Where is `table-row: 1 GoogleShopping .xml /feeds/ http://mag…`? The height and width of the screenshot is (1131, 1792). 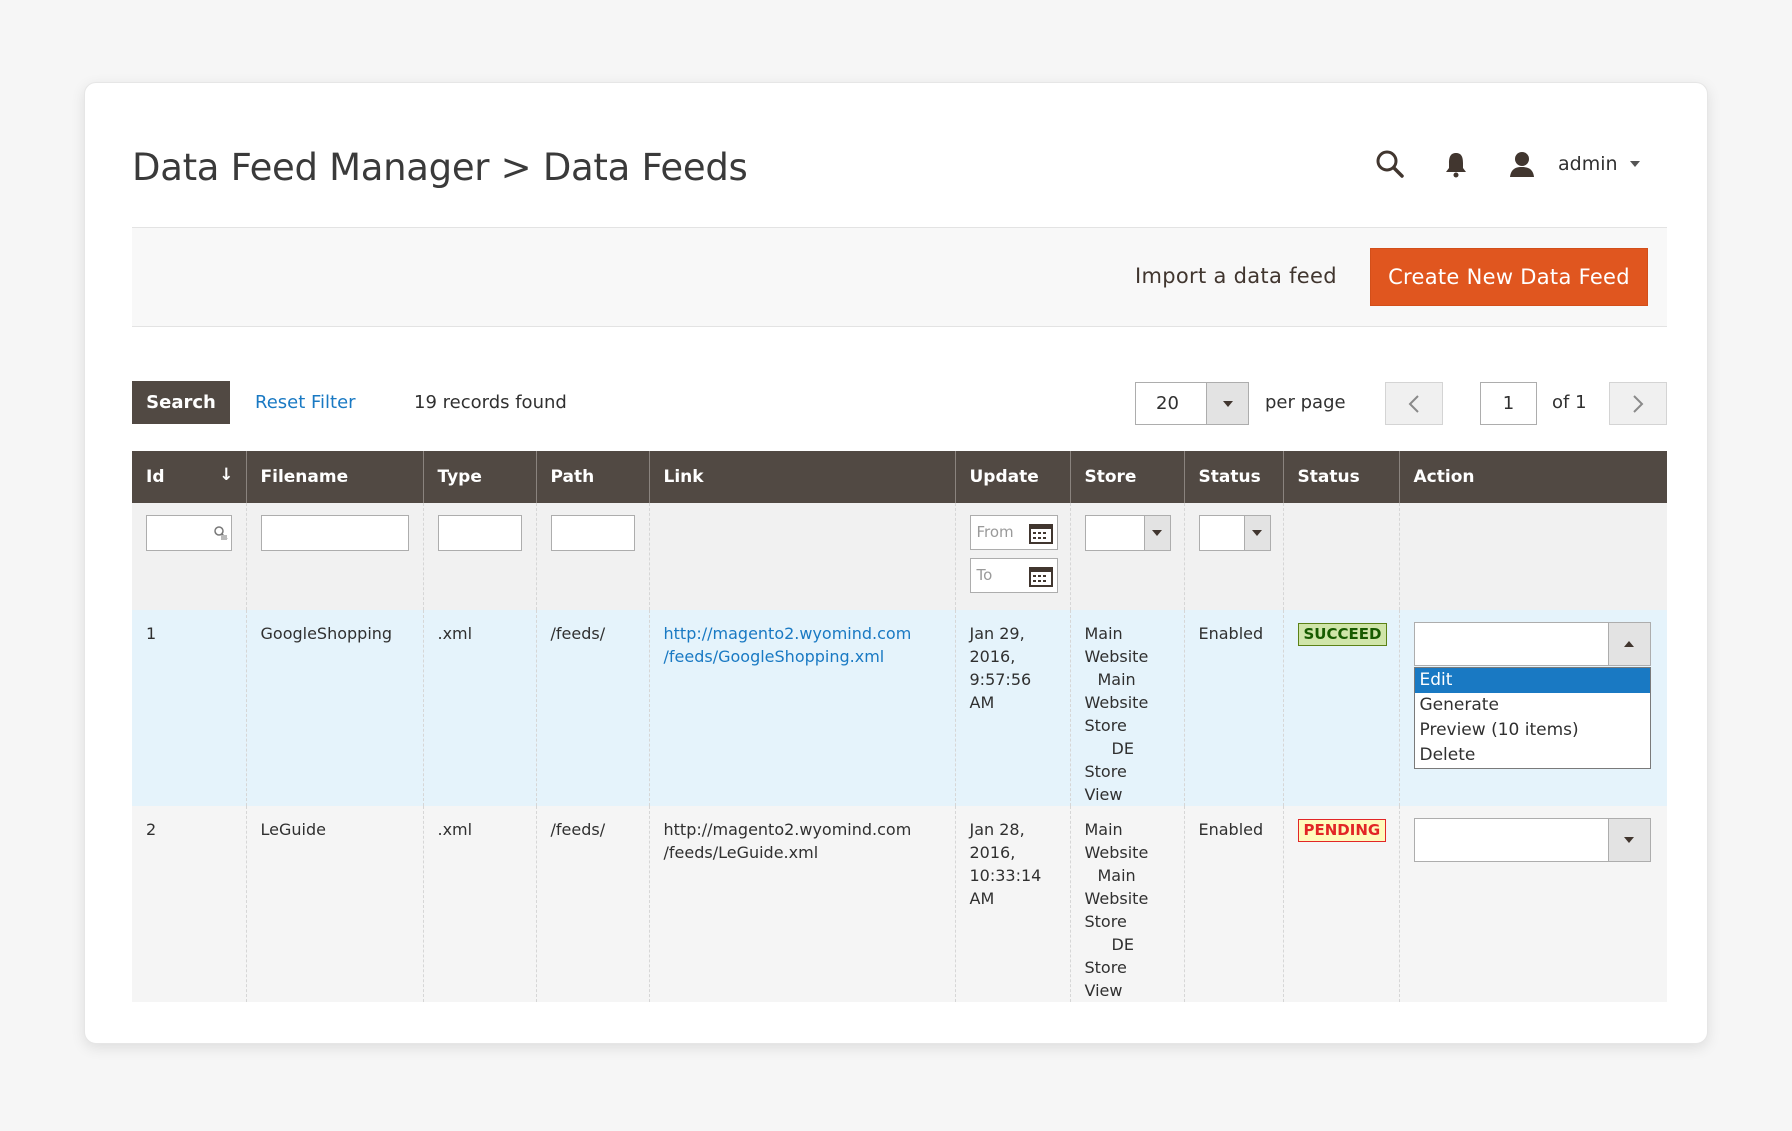 table-row: 1 GoogleShopping .xml /feeds/ http://mag… is located at coordinates (899, 708).